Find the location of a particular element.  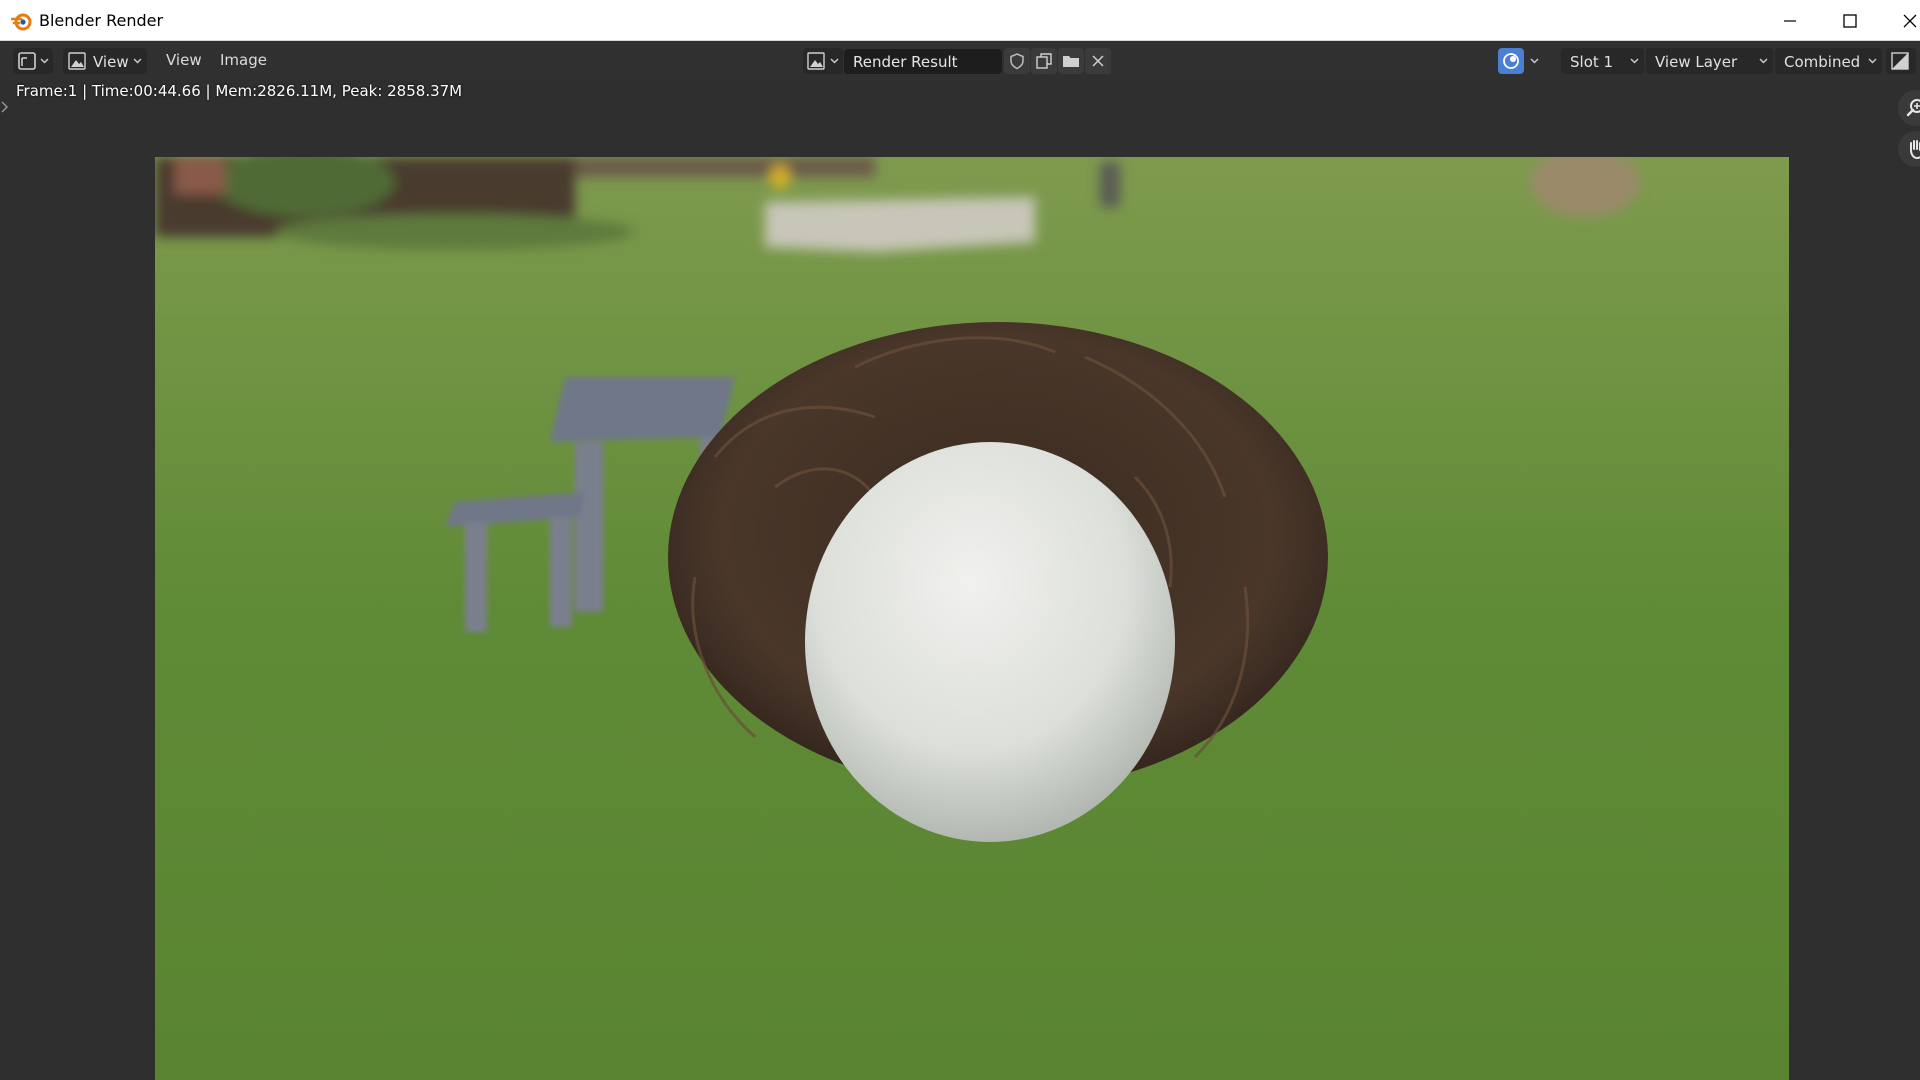

unlink-image-button is located at coordinates (1098, 61).